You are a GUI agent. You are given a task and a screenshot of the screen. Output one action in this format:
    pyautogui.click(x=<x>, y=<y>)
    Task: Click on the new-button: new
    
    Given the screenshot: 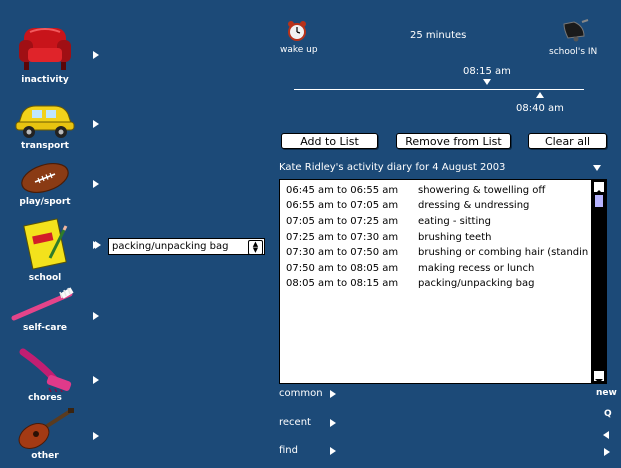 What is the action you would take?
    pyautogui.click(x=606, y=393)
    